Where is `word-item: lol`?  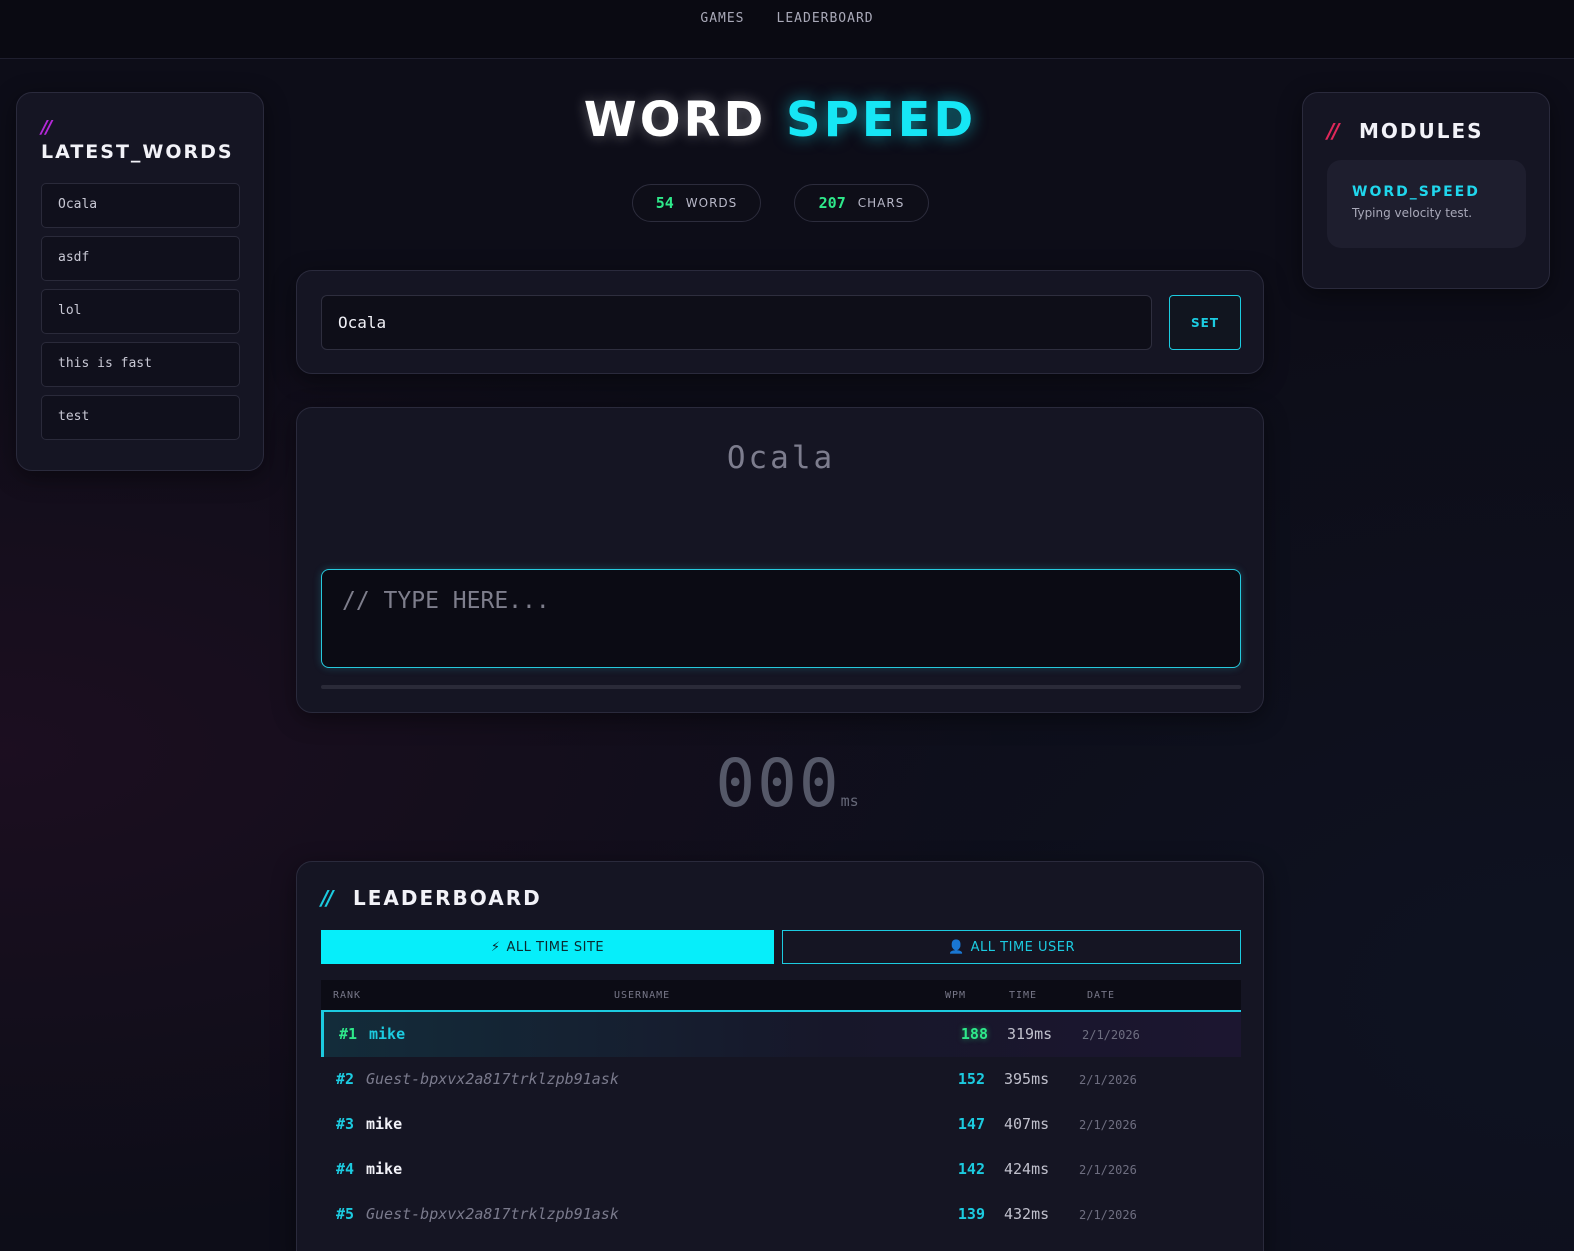
word-item: lol is located at coordinates (140, 311).